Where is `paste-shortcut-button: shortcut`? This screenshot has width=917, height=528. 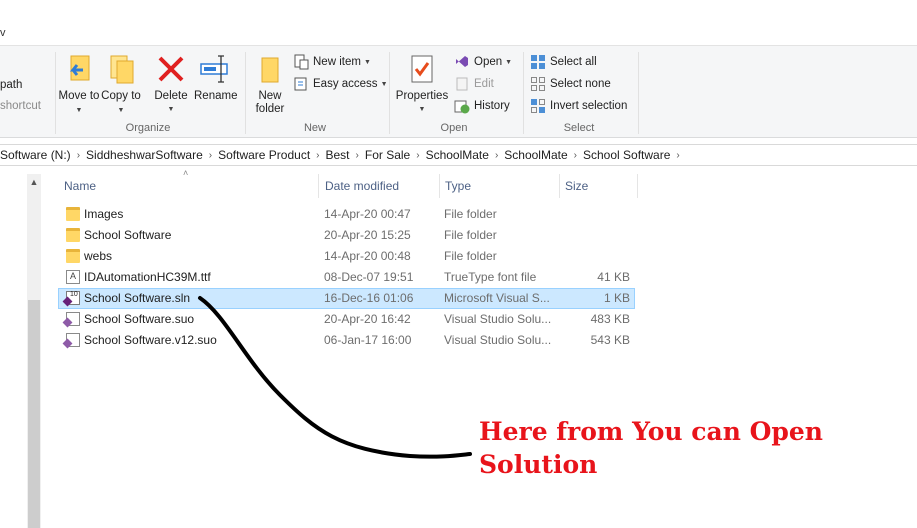
paste-shortcut-button: shortcut is located at coordinates (20, 106).